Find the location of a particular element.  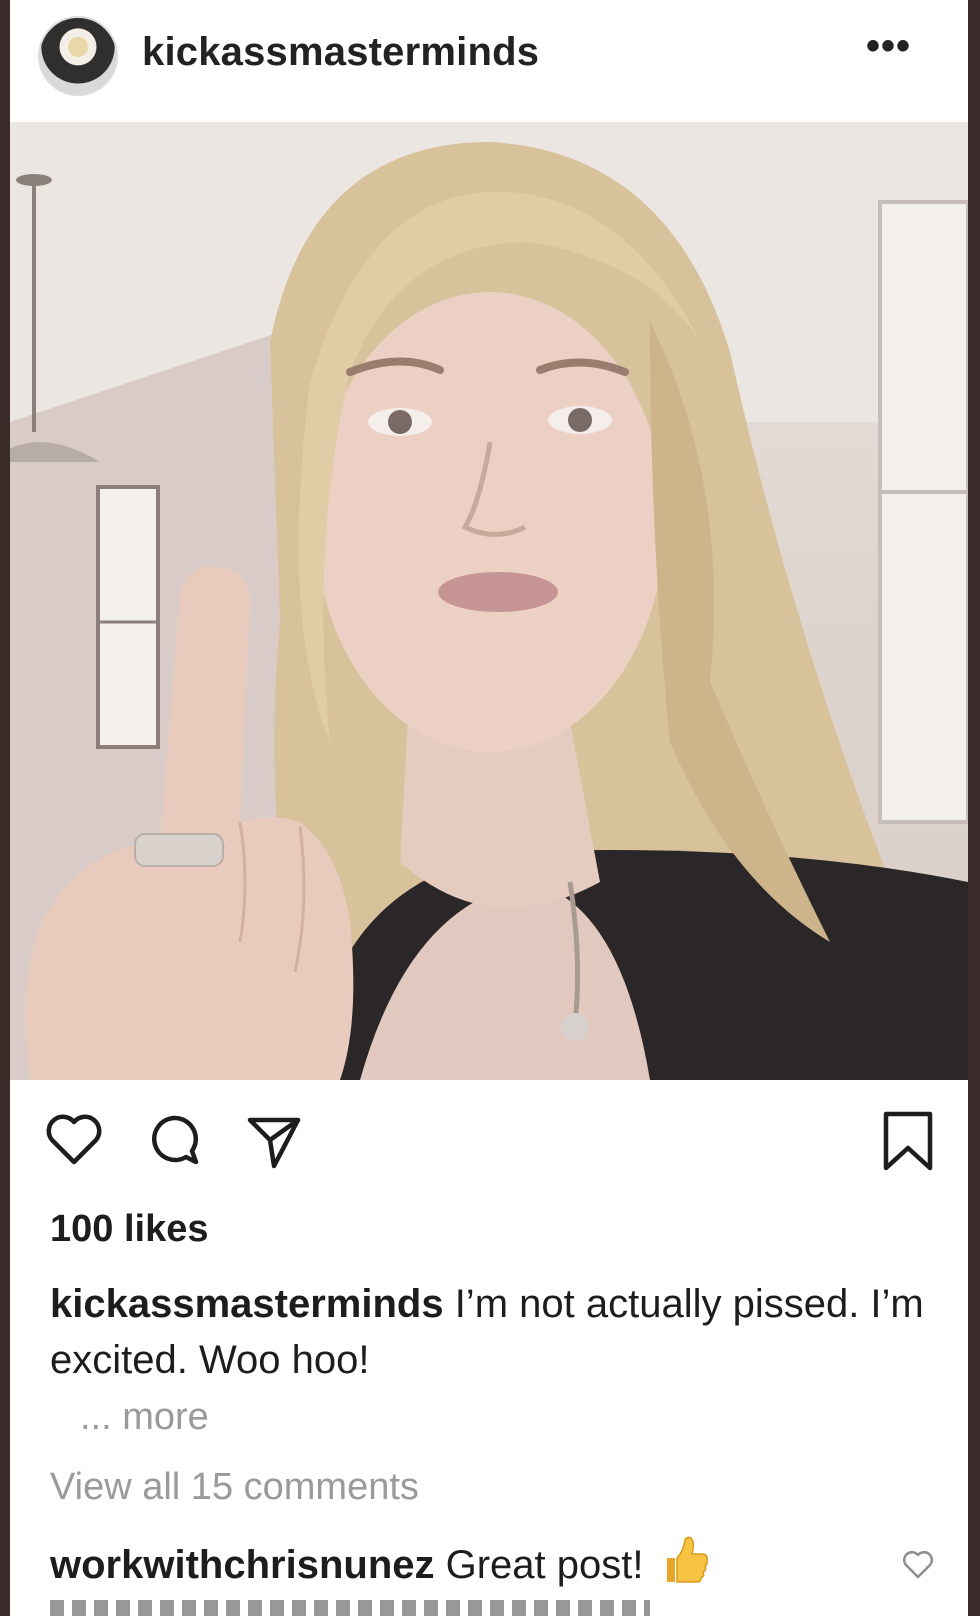

post-username: kickassmasterminds is located at coordinates (340, 52).